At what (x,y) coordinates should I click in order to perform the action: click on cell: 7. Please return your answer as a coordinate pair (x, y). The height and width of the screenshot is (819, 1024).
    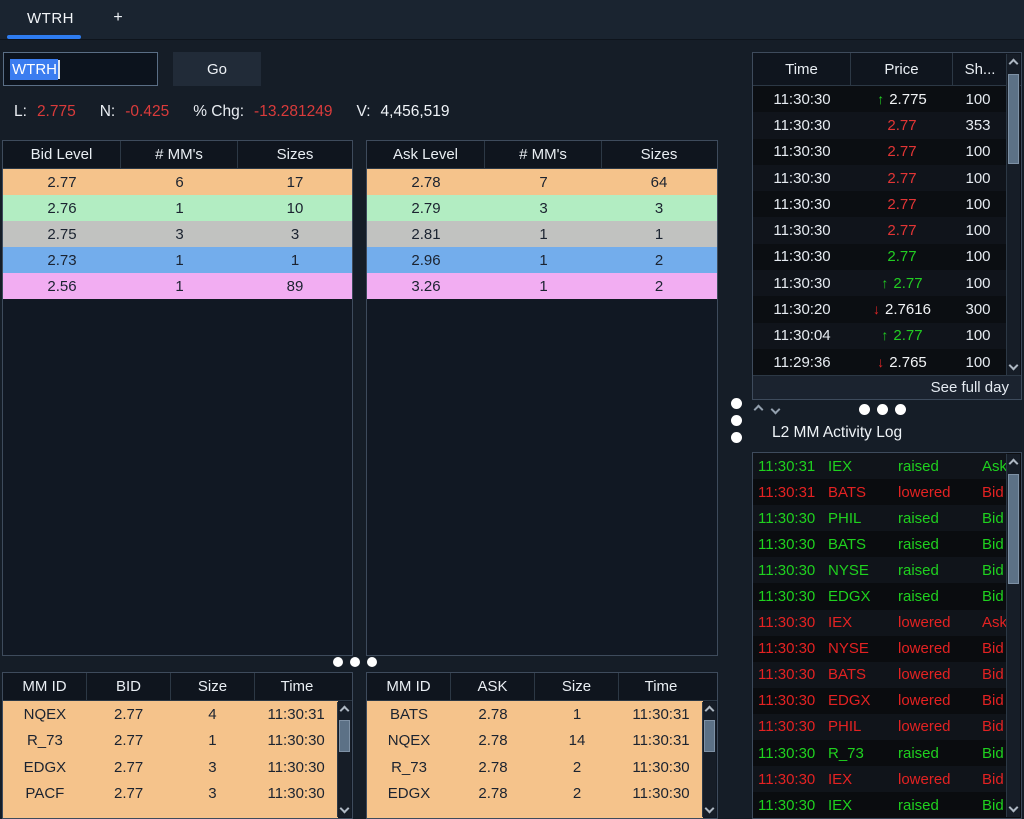
    Looking at the image, I should click on (543, 182).